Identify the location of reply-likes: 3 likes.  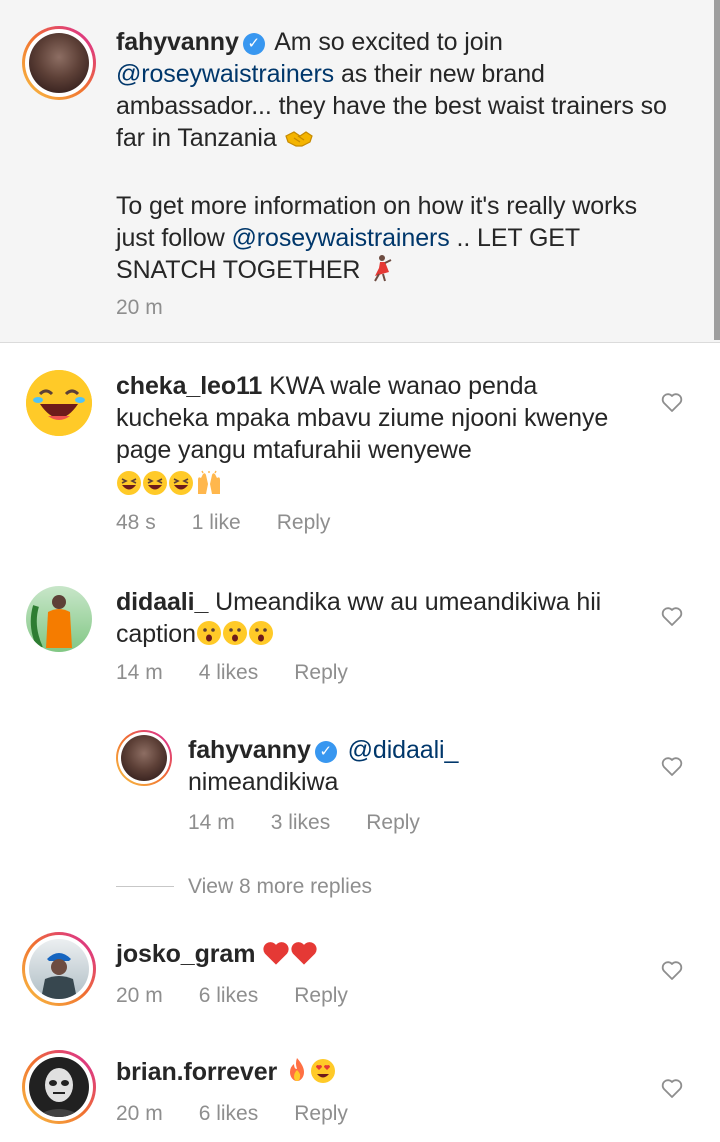
(301, 822).